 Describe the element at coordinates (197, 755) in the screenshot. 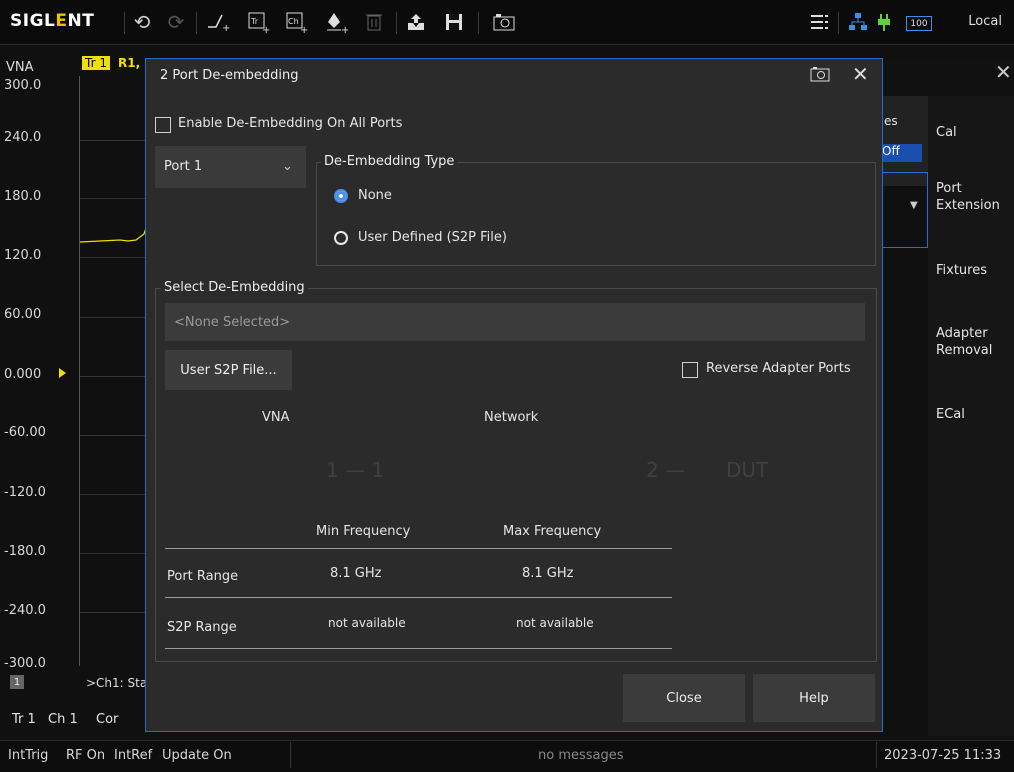

I see `status-update: Update On` at that location.